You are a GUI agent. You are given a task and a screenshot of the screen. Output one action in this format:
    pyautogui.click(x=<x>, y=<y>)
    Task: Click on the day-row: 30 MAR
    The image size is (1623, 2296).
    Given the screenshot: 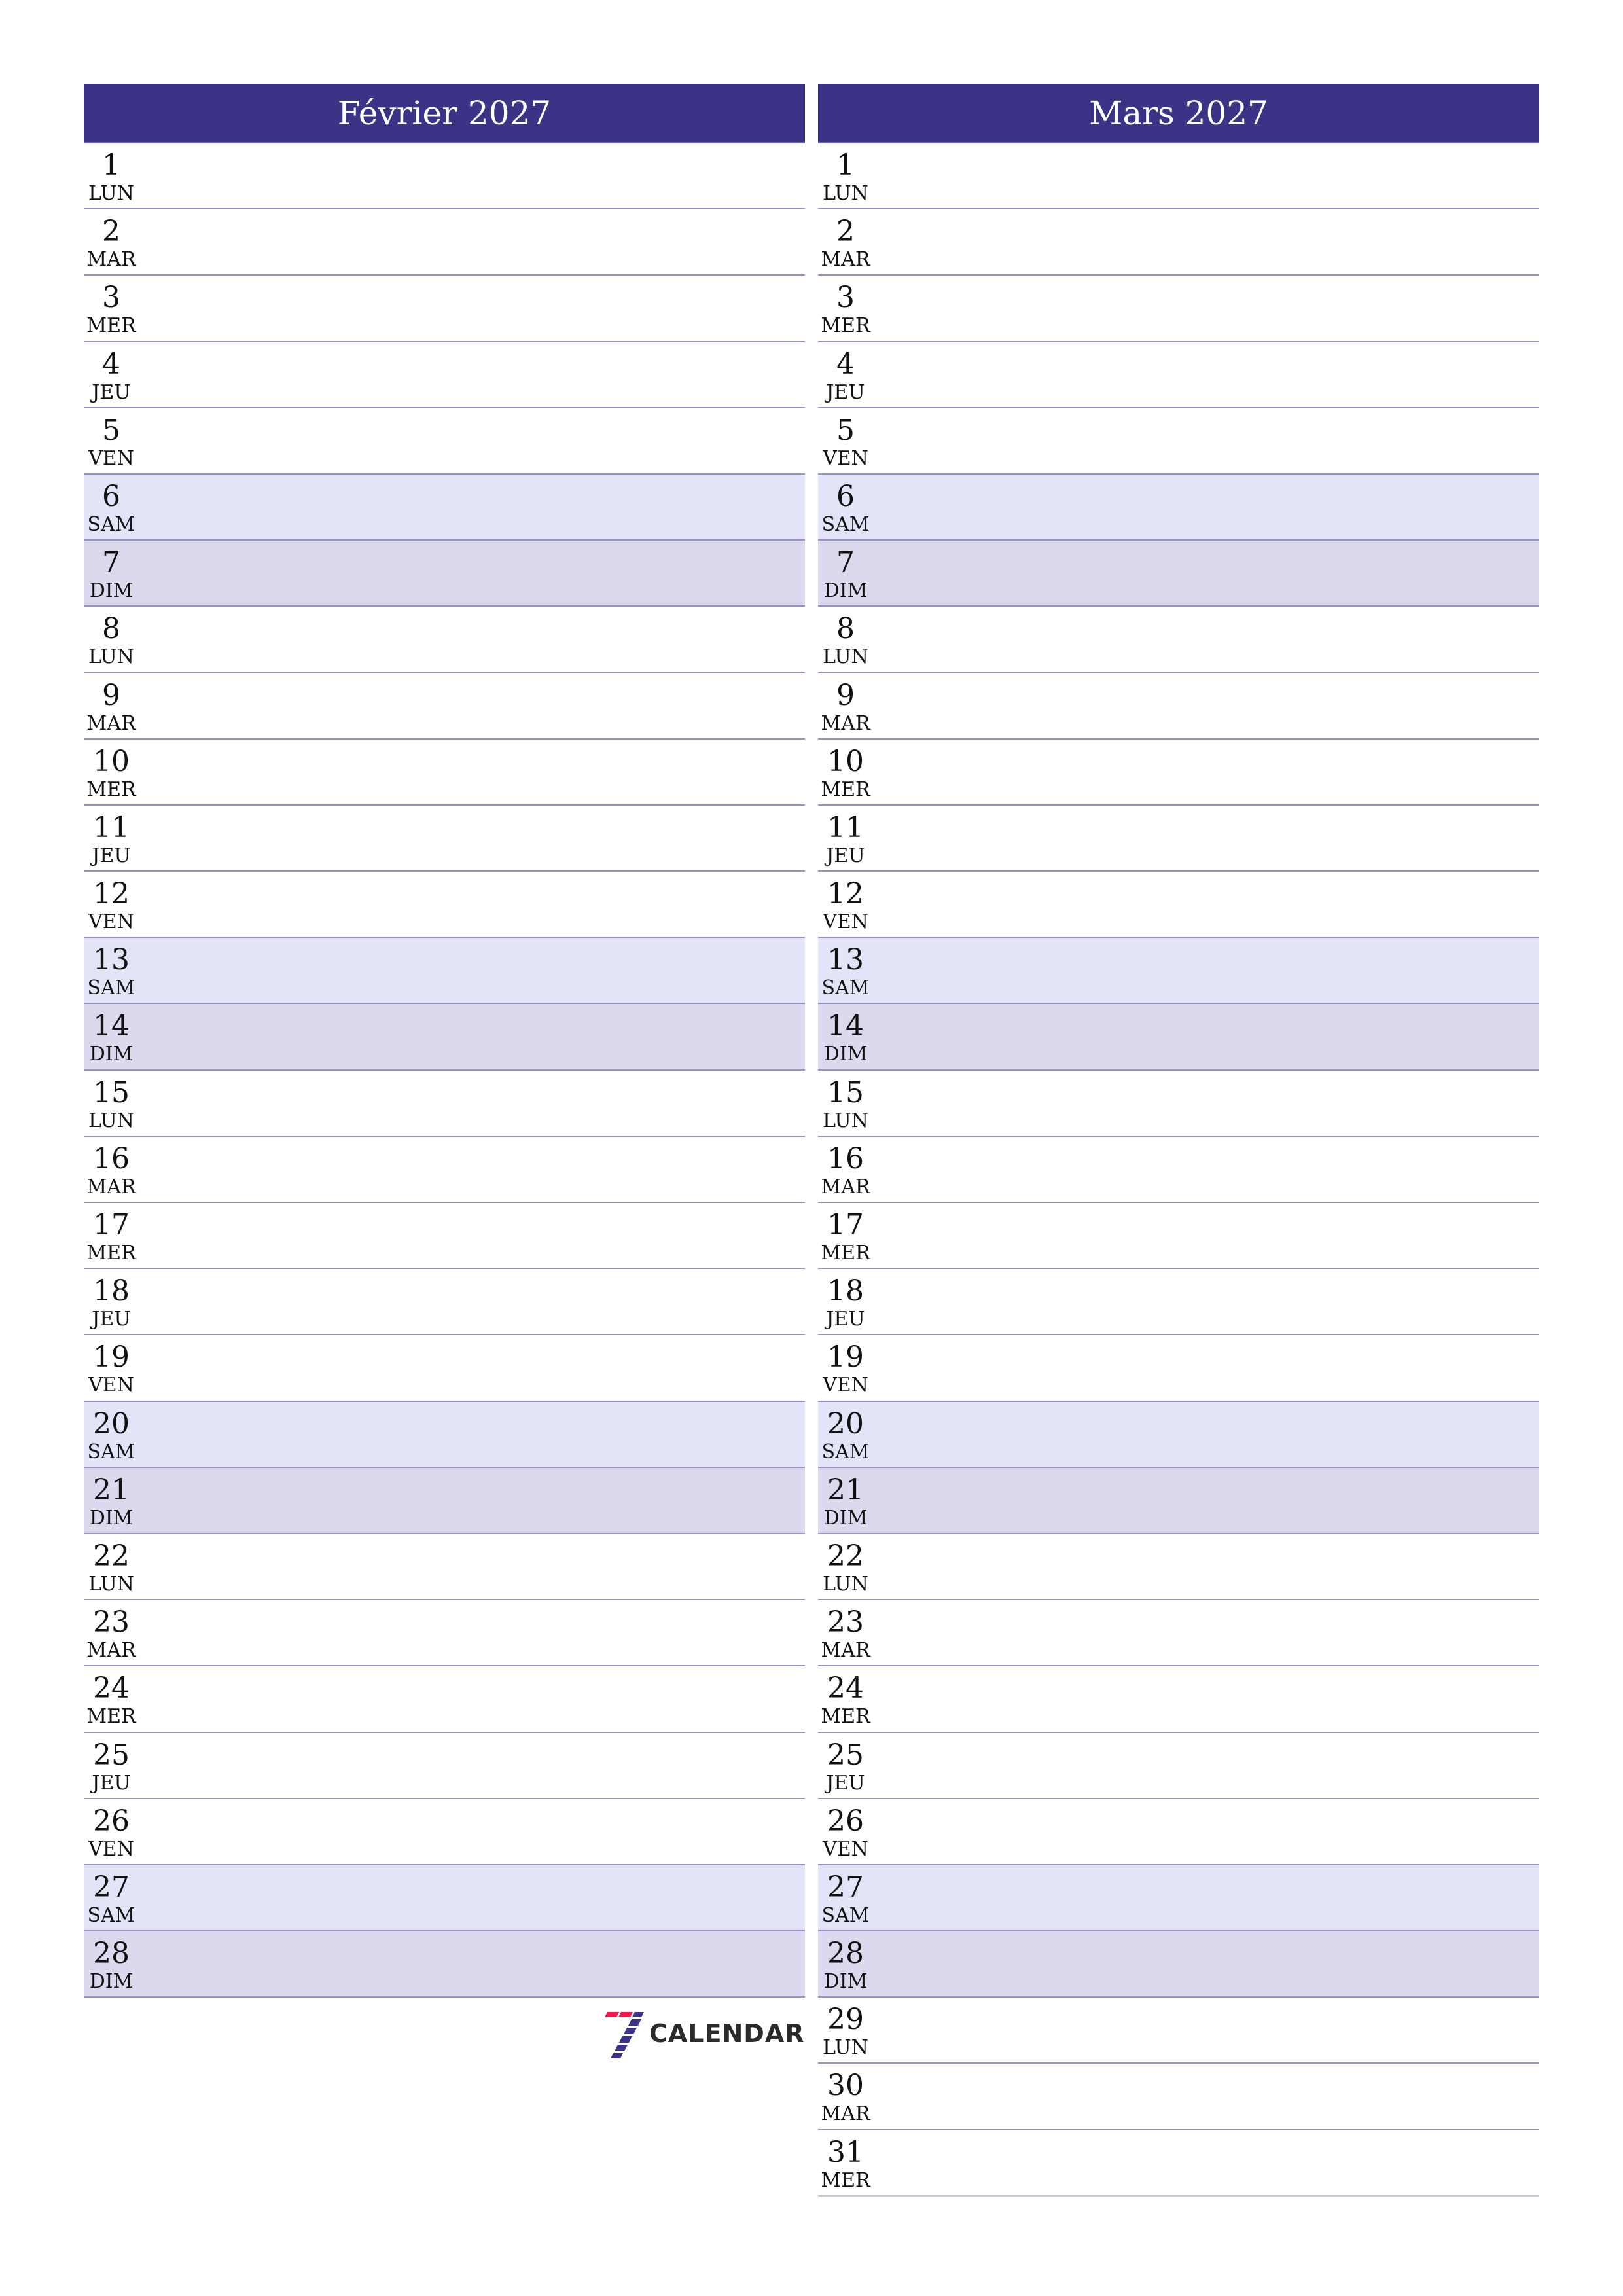 What is the action you would take?
    pyautogui.click(x=1178, y=2097)
    